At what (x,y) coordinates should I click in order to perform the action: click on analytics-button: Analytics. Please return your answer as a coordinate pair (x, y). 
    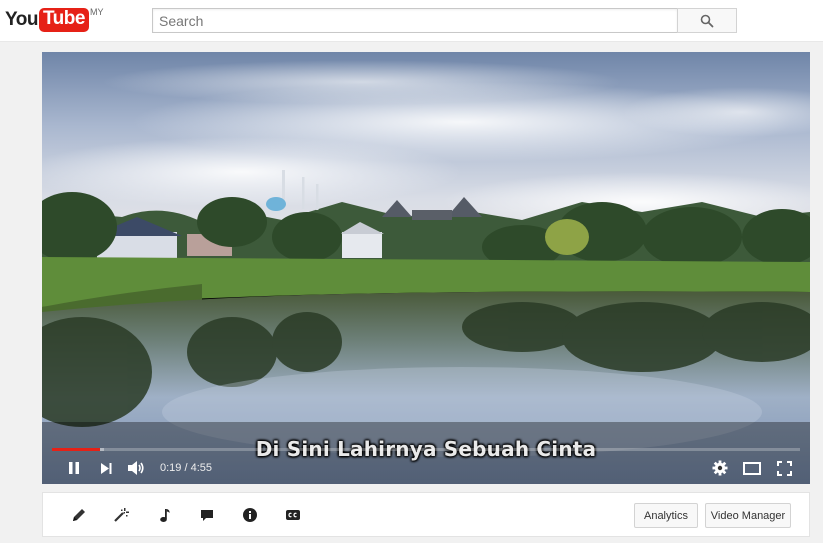
    Looking at the image, I should click on (666, 515).